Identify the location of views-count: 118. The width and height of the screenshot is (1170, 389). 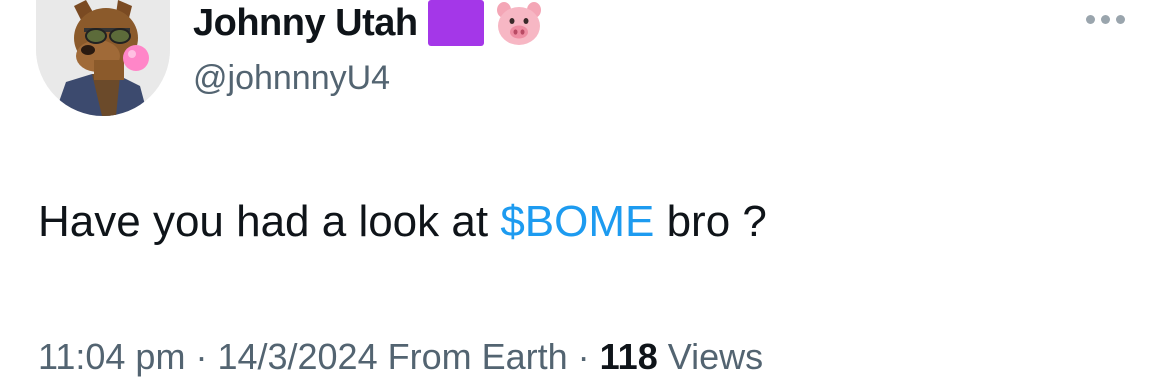
(629, 356).